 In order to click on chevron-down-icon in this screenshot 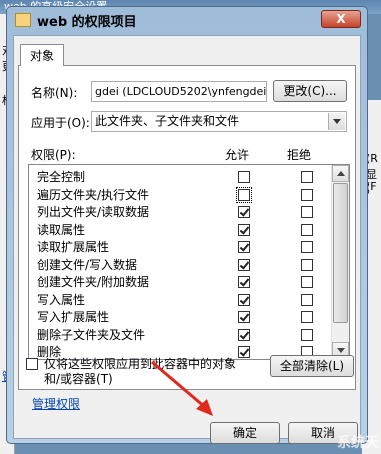, I will do `click(336, 121)`.